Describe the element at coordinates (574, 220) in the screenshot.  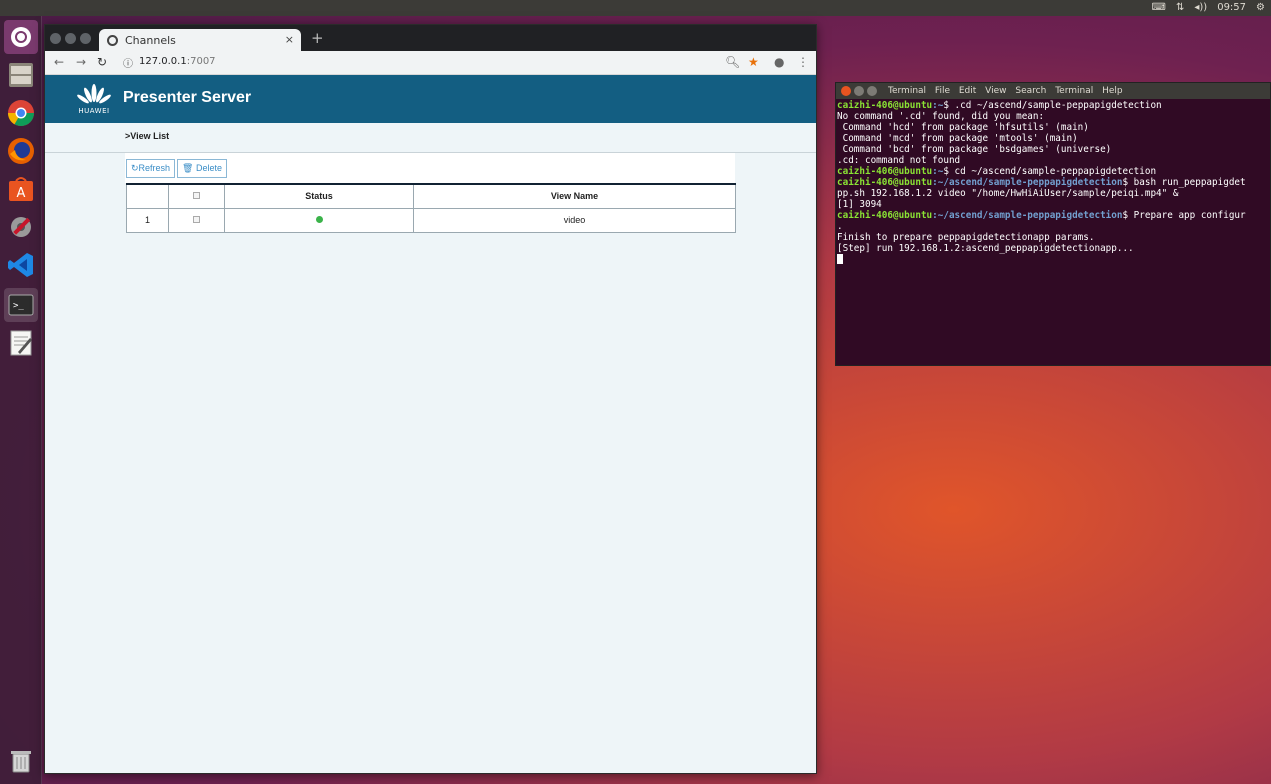
I see `row-view-name: video` at that location.